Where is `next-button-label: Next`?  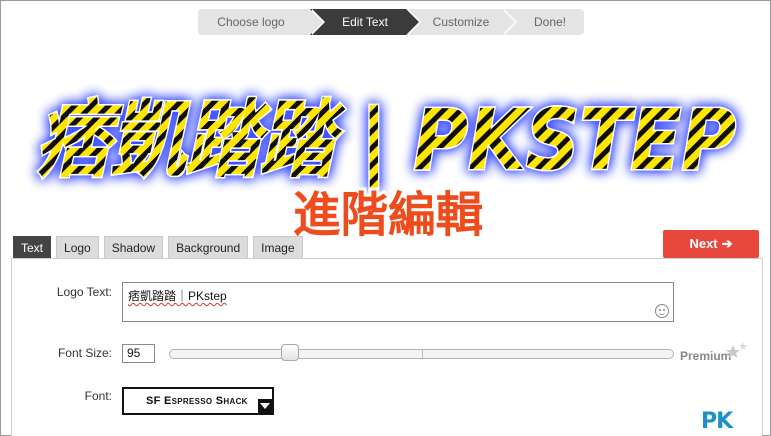
next-button-label: Next is located at coordinates (703, 243).